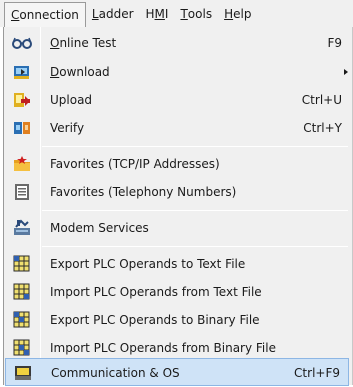 The height and width of the screenshot is (387, 353). Describe the element at coordinates (177, 100) in the screenshot. I see `menu-item-upload: Upload Ctrl+U` at that location.